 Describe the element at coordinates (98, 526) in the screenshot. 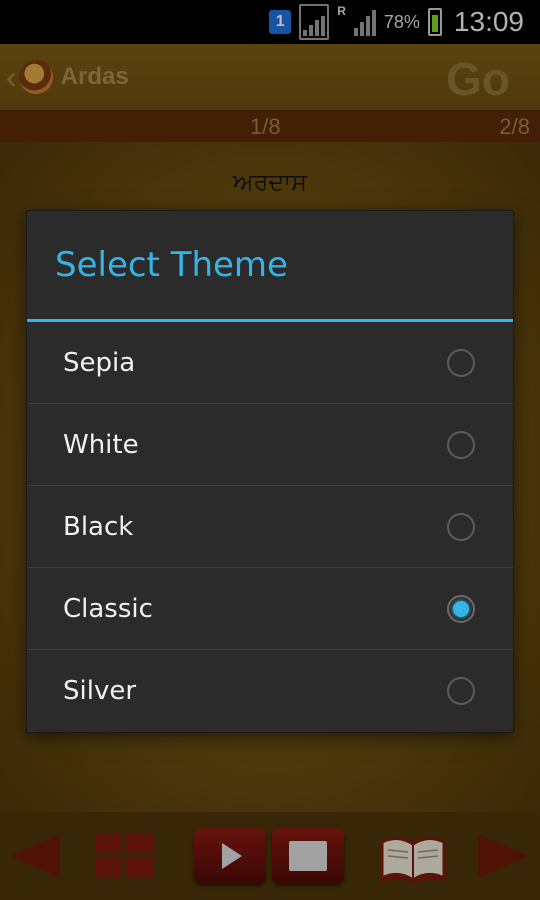

I see `theme-option-label: Black` at that location.